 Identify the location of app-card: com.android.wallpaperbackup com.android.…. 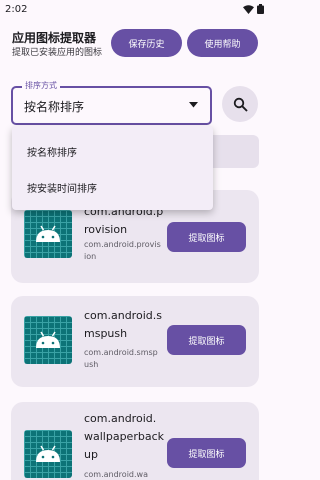
(135, 441).